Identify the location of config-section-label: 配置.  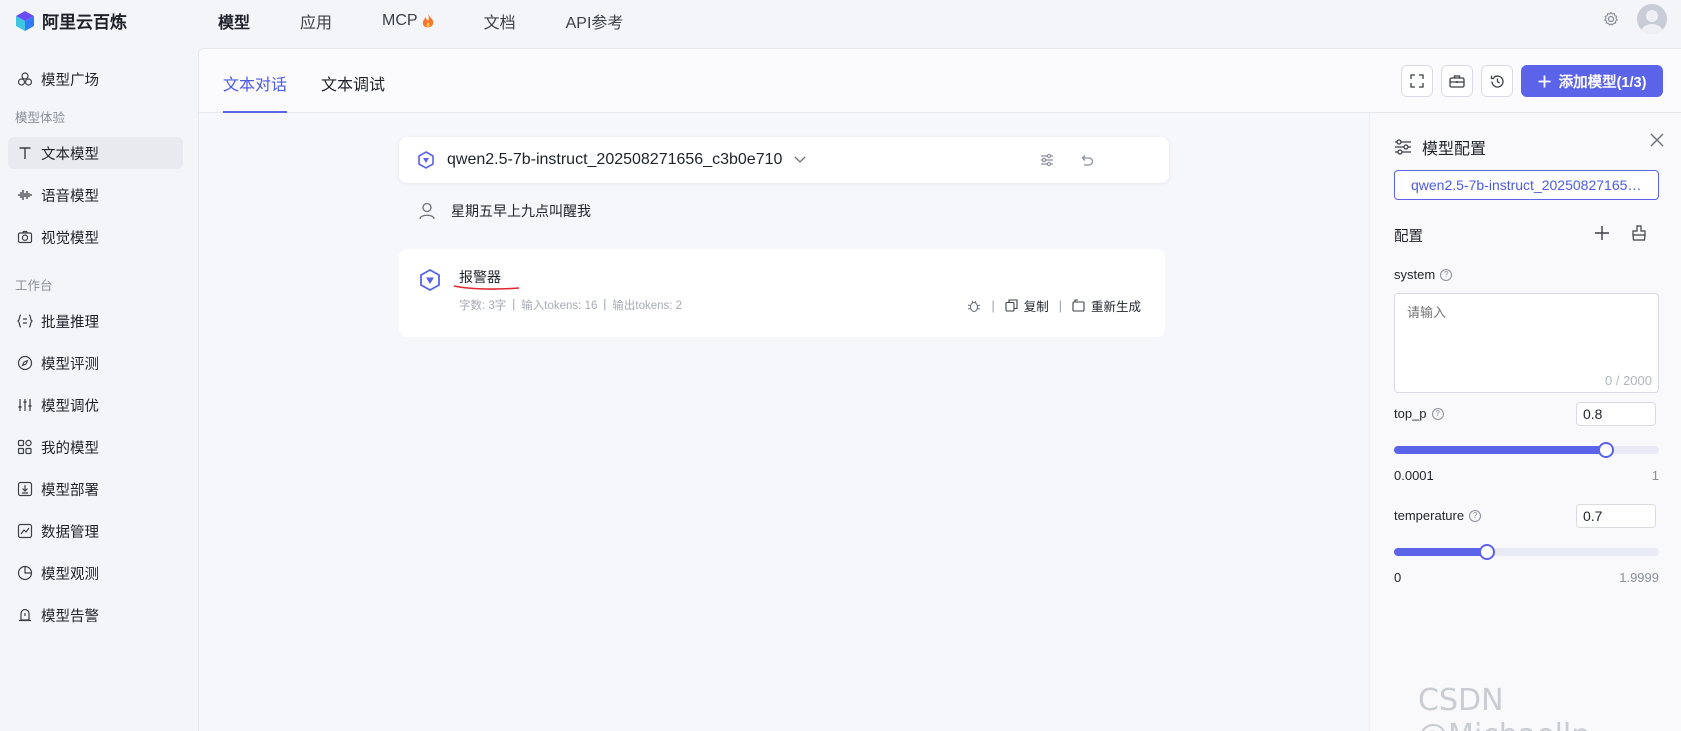
(1408, 235).